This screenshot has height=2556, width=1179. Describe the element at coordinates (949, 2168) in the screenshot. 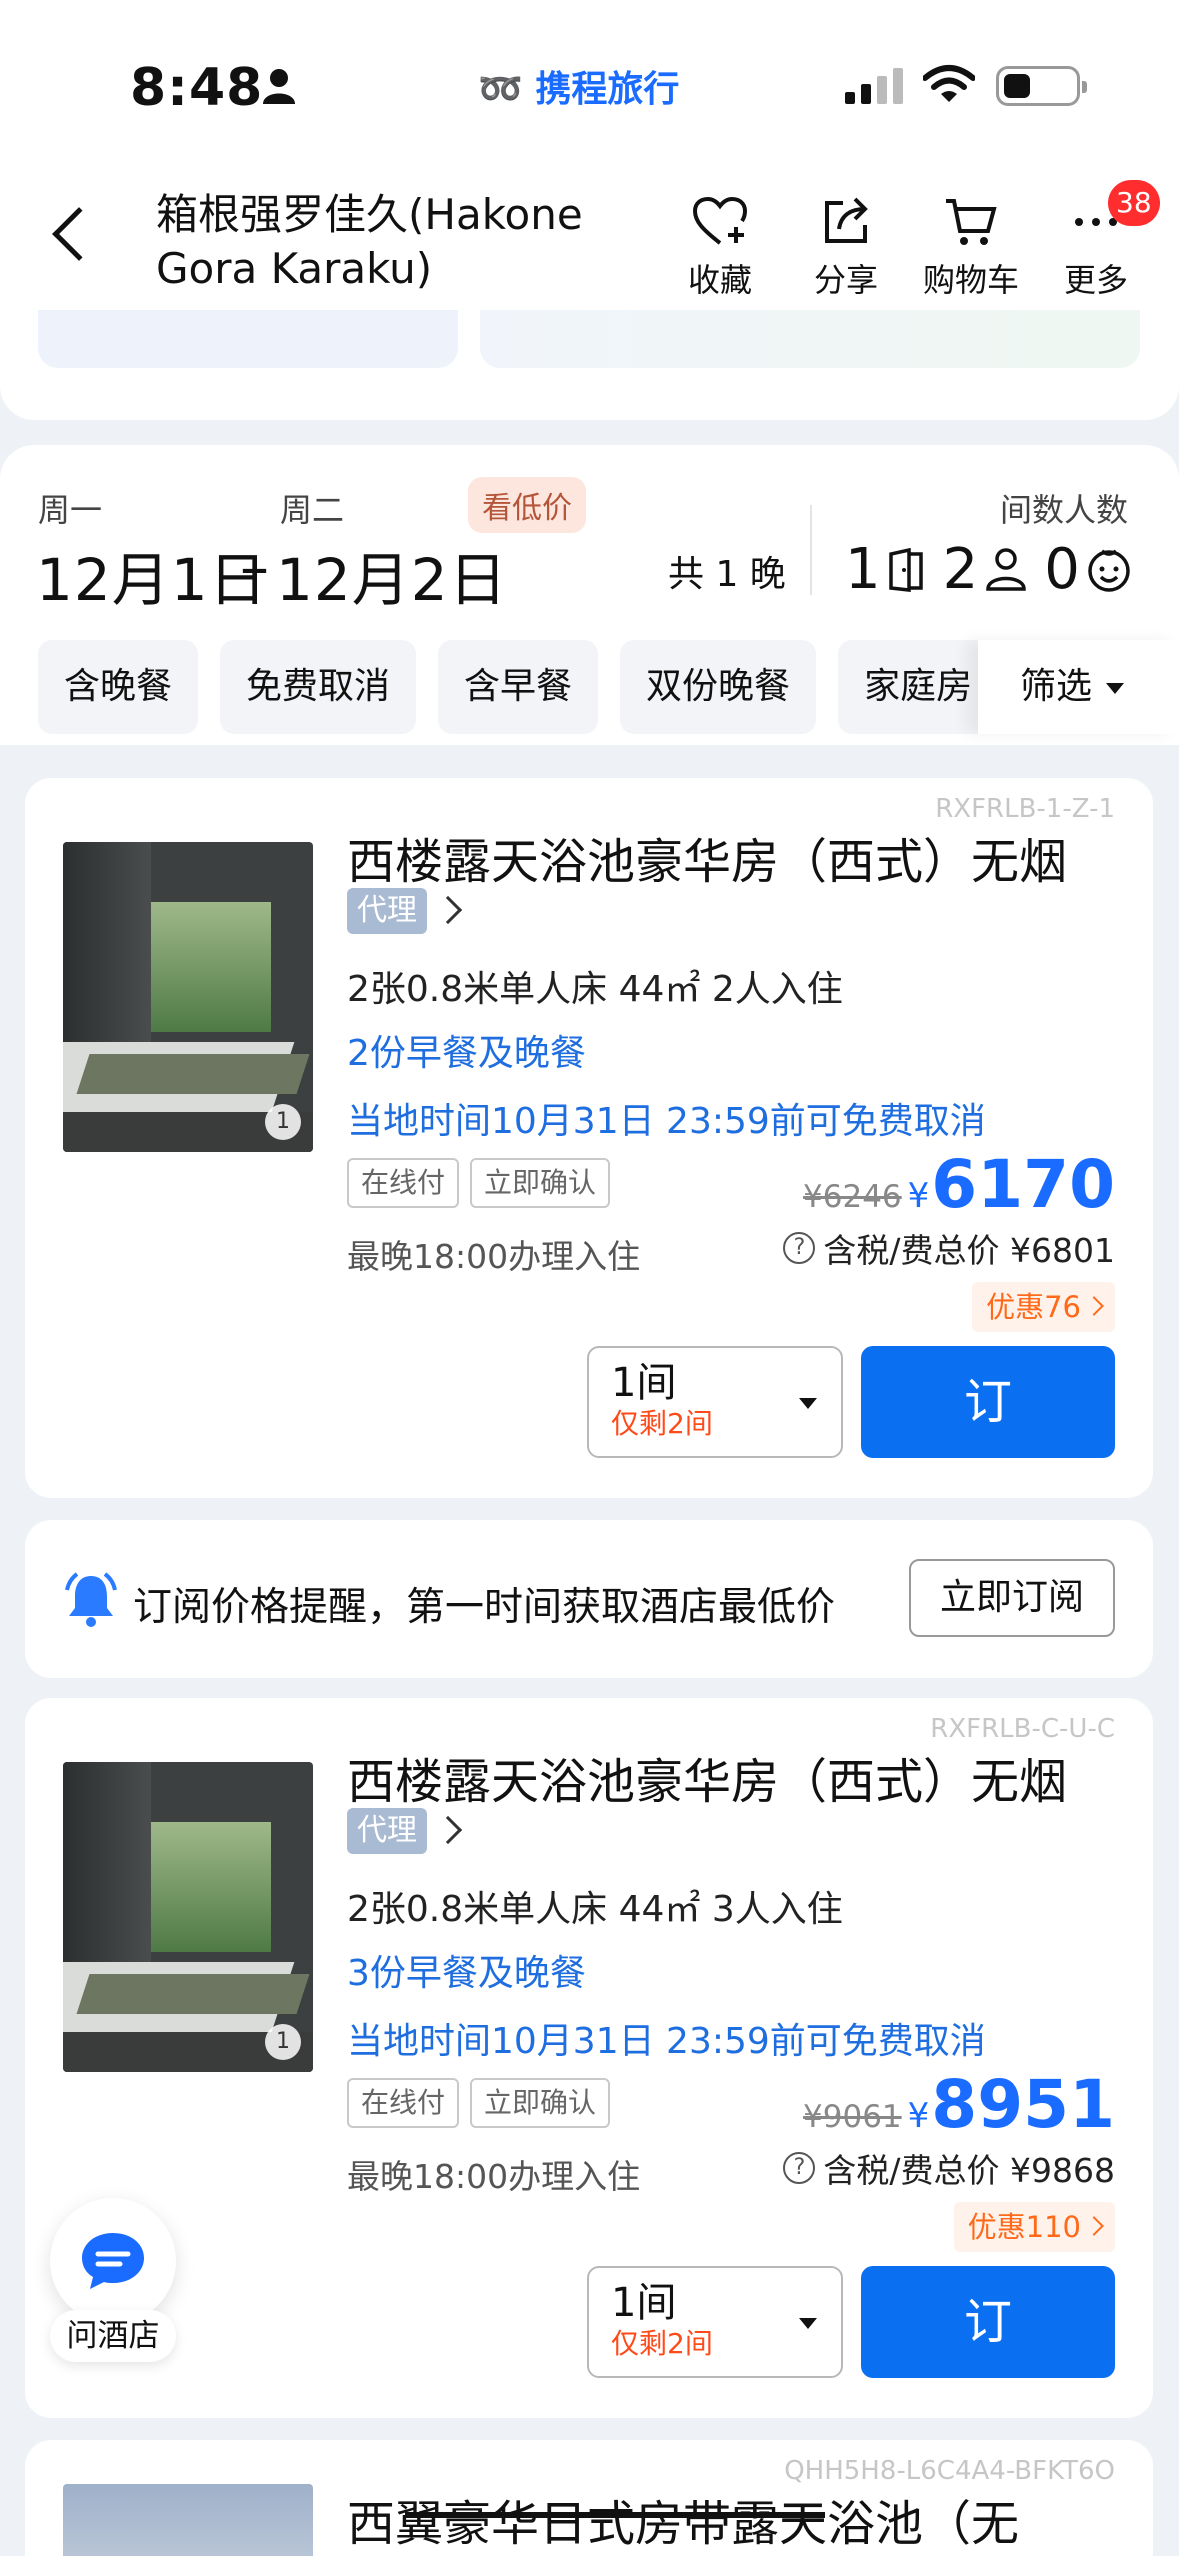

I see `total-price: ? 含税/费总价 ¥9868` at that location.